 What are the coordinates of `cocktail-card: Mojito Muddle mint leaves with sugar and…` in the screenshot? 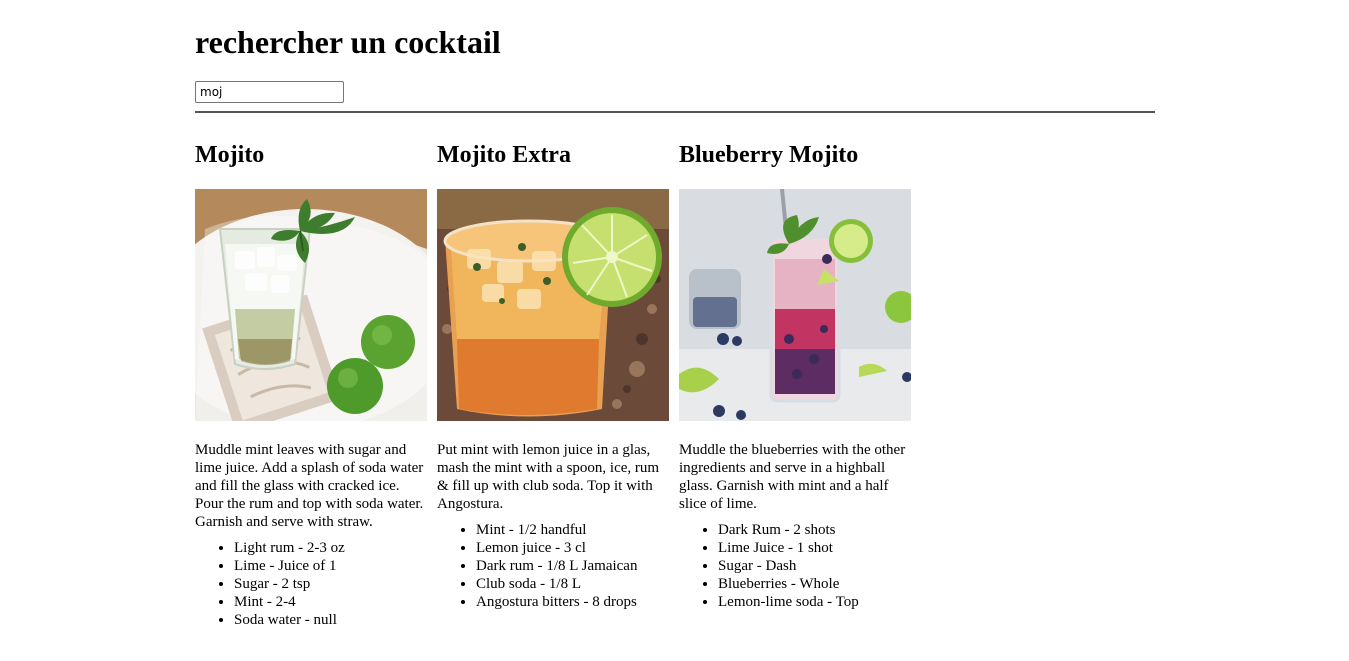 It's located at (311, 384).